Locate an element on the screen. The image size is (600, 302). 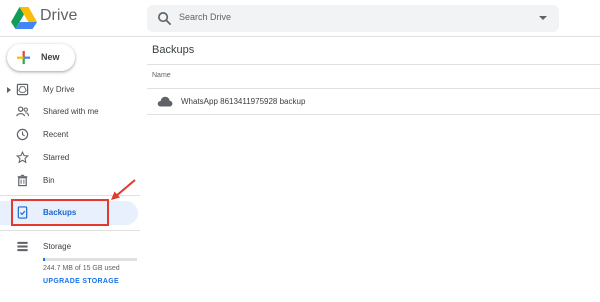
sidebar-item-label: Bin is located at coordinates (49, 180).